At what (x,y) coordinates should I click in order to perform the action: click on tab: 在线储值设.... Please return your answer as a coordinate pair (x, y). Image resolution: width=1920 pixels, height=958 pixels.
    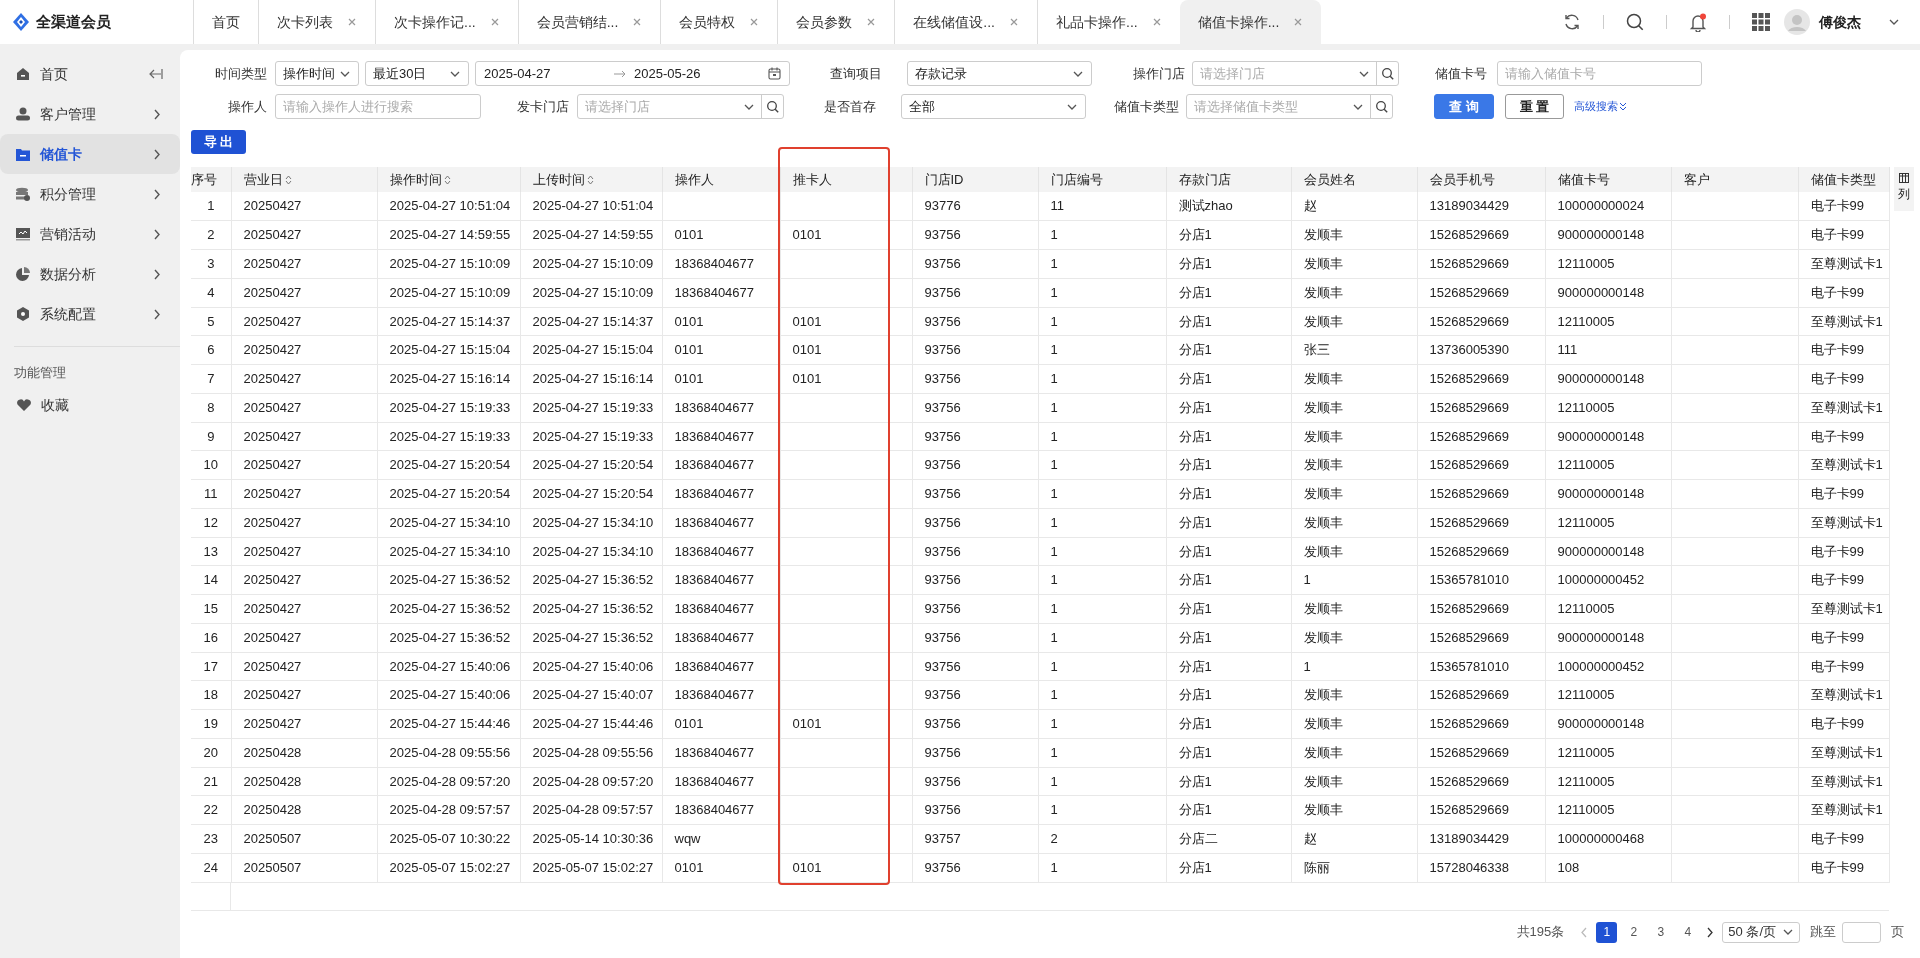
    Looking at the image, I should click on (965, 22).